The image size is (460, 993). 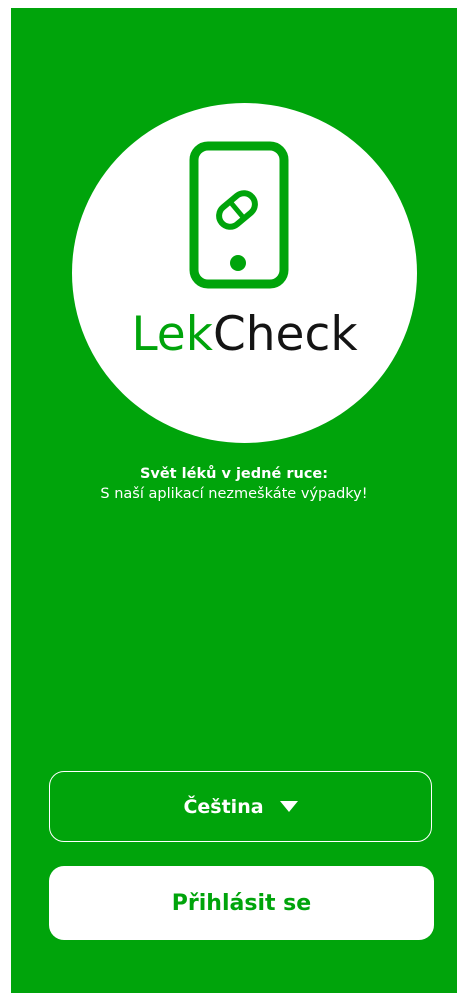 I want to click on brand-wordmark: LekCheck, so click(x=244, y=334).